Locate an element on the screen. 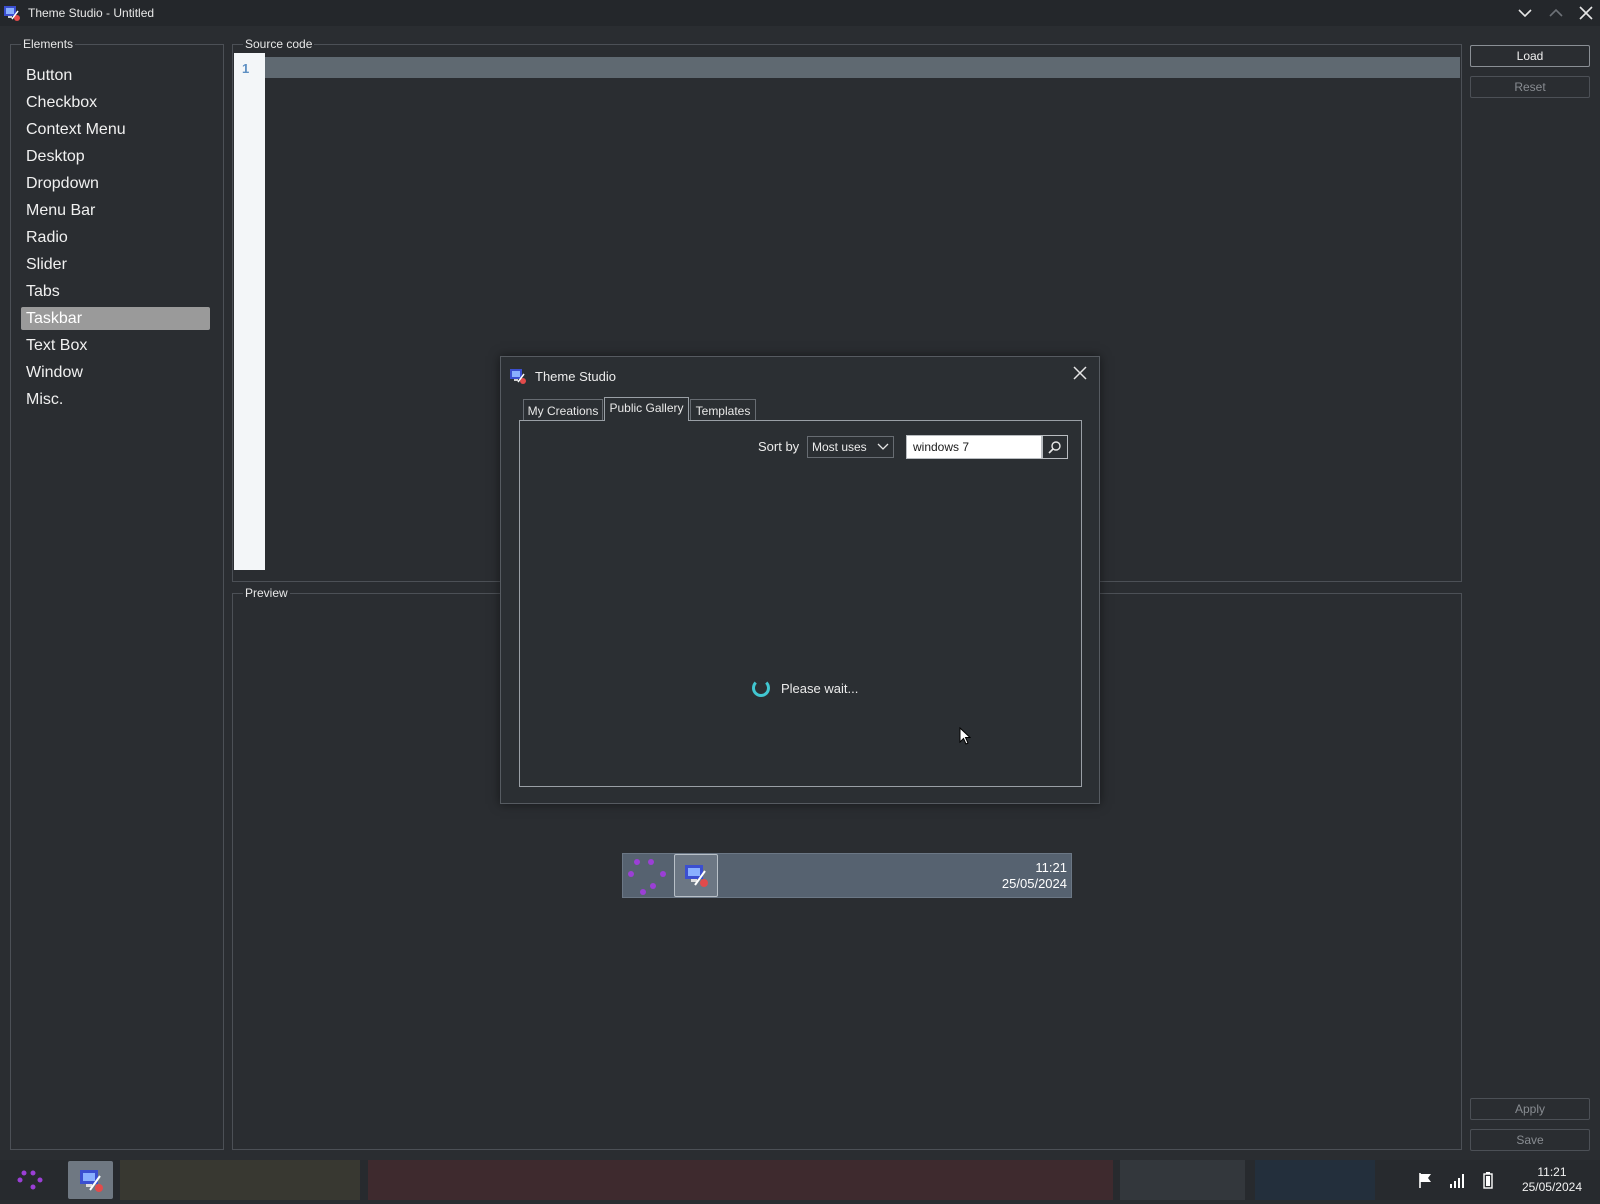 Image resolution: width=1600 pixels, height=1204 pixels. search-button is located at coordinates (1055, 447).